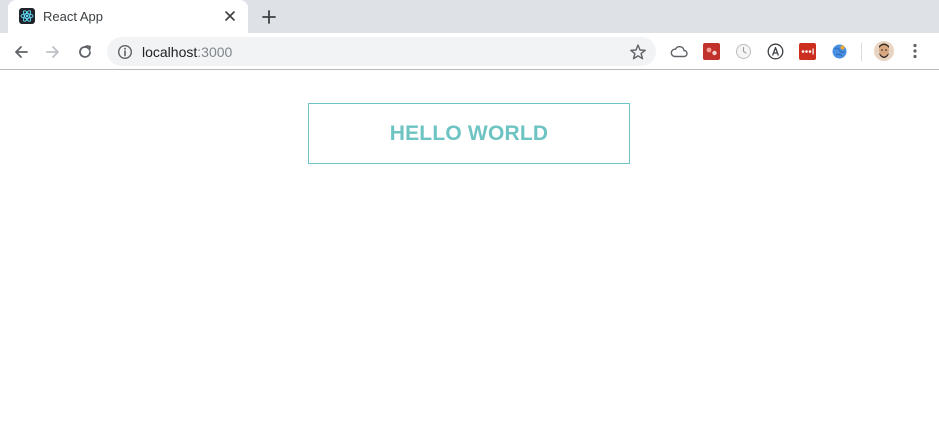 This screenshot has height=440, width=939. What do you see at coordinates (743, 51) in the screenshot?
I see `extension-clock-icon` at bounding box center [743, 51].